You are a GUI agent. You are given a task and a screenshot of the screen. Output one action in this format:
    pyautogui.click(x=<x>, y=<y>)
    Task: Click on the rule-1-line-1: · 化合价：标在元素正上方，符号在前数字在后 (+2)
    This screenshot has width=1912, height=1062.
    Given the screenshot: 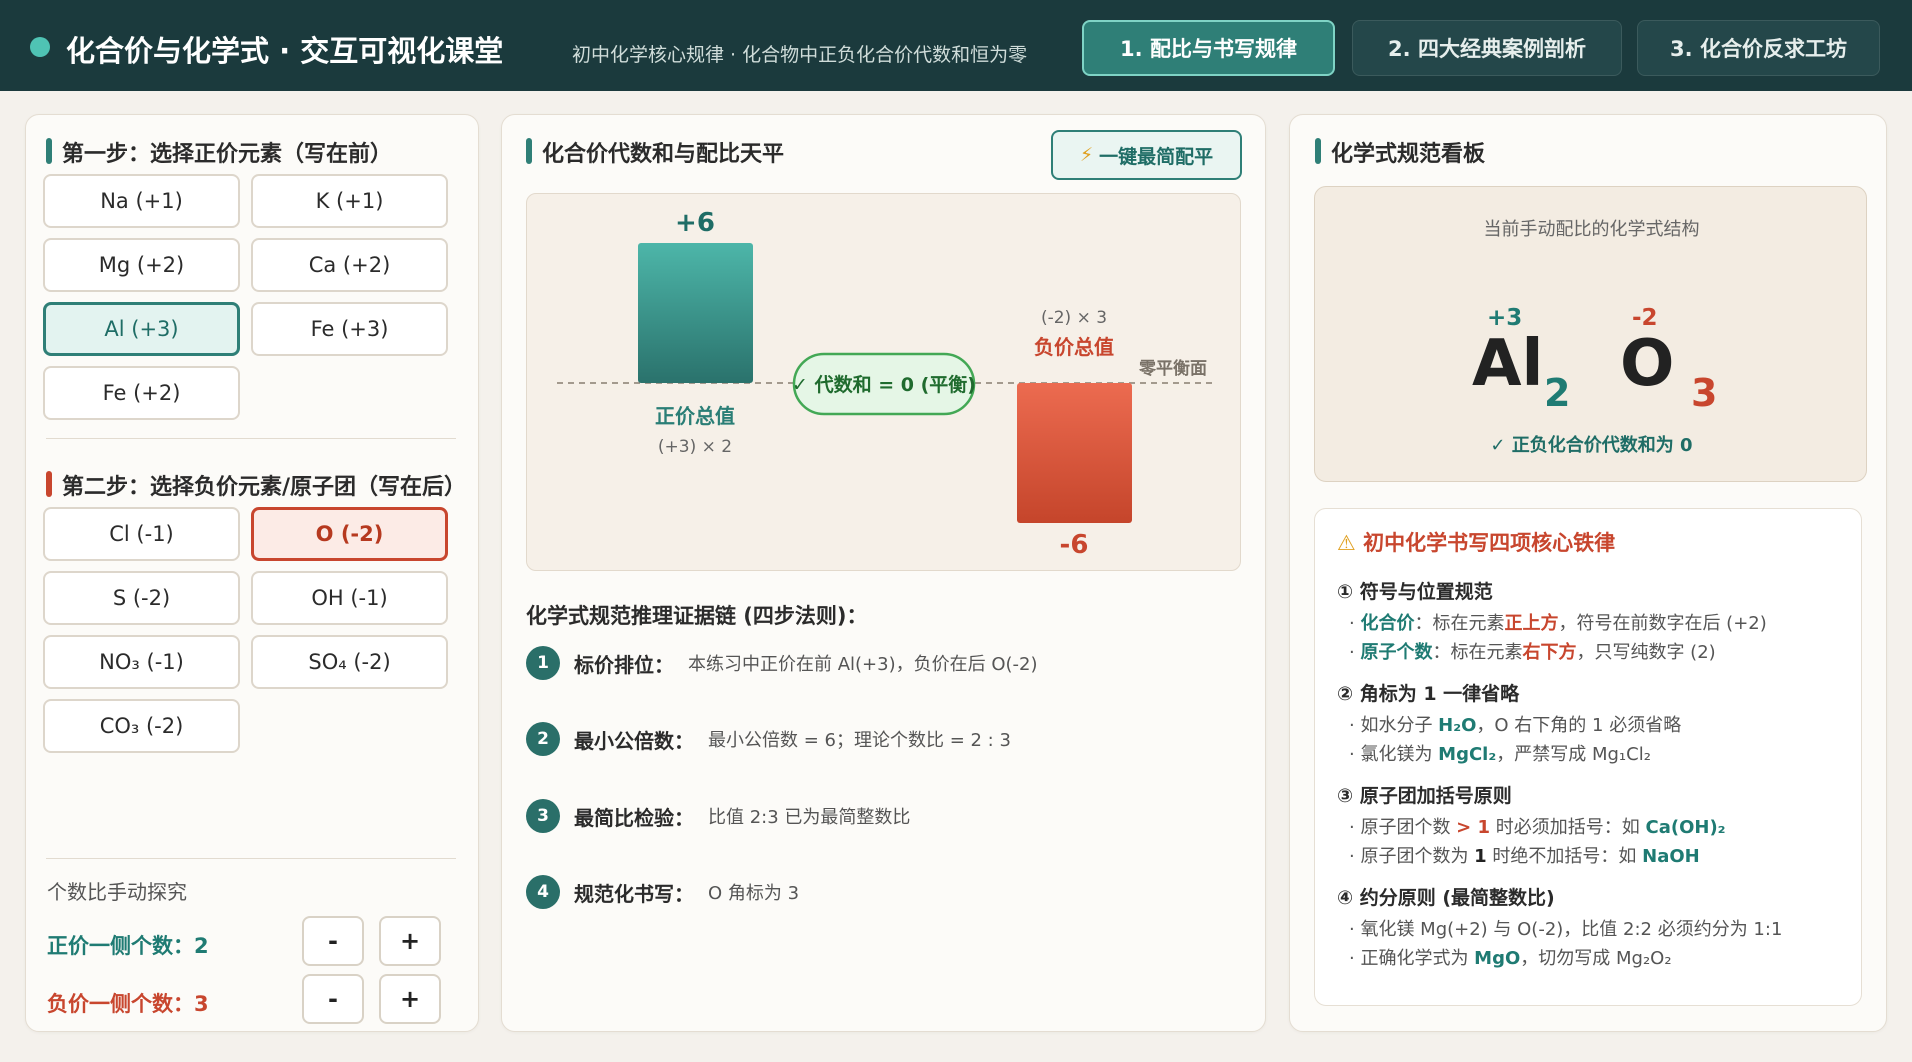 What is the action you would take?
    pyautogui.click(x=1558, y=623)
    